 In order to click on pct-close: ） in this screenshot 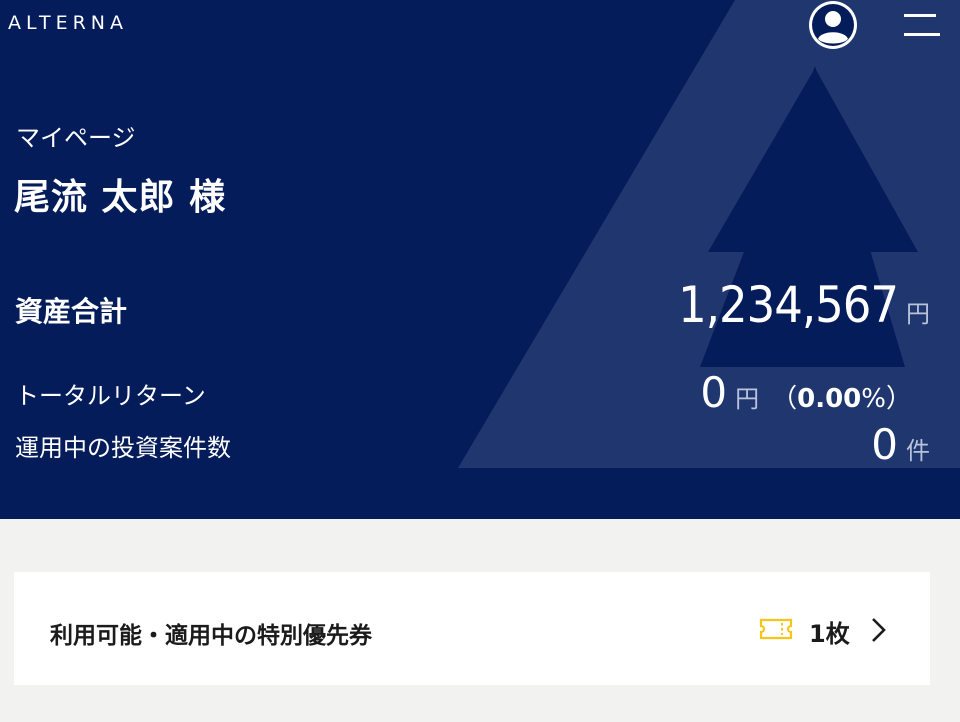, I will do `click(898, 399)`.